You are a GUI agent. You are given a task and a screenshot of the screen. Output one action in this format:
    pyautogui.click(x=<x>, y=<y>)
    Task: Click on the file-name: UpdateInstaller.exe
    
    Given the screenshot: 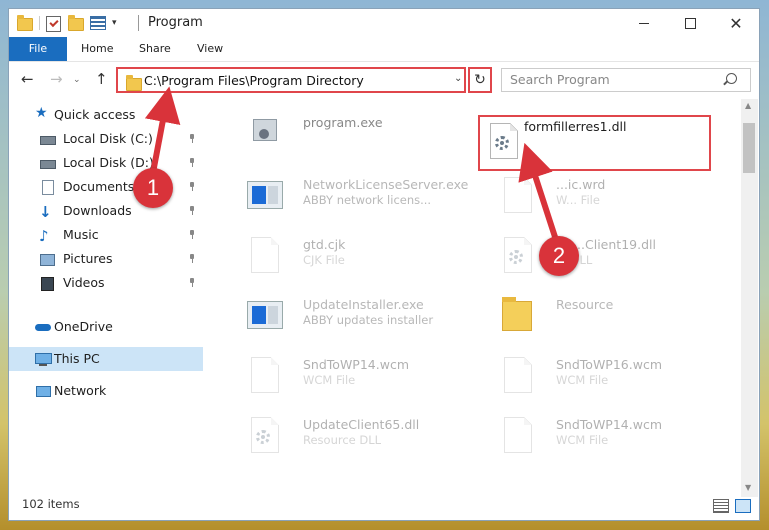 What is the action you would take?
    pyautogui.click(x=363, y=304)
    